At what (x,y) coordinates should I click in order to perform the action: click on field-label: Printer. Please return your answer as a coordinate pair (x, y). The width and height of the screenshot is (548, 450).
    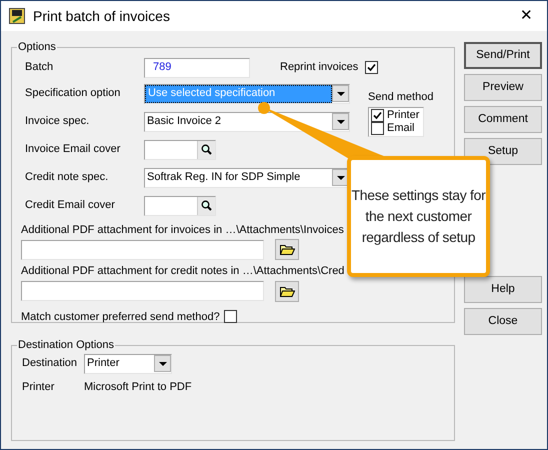
    Looking at the image, I should click on (39, 387).